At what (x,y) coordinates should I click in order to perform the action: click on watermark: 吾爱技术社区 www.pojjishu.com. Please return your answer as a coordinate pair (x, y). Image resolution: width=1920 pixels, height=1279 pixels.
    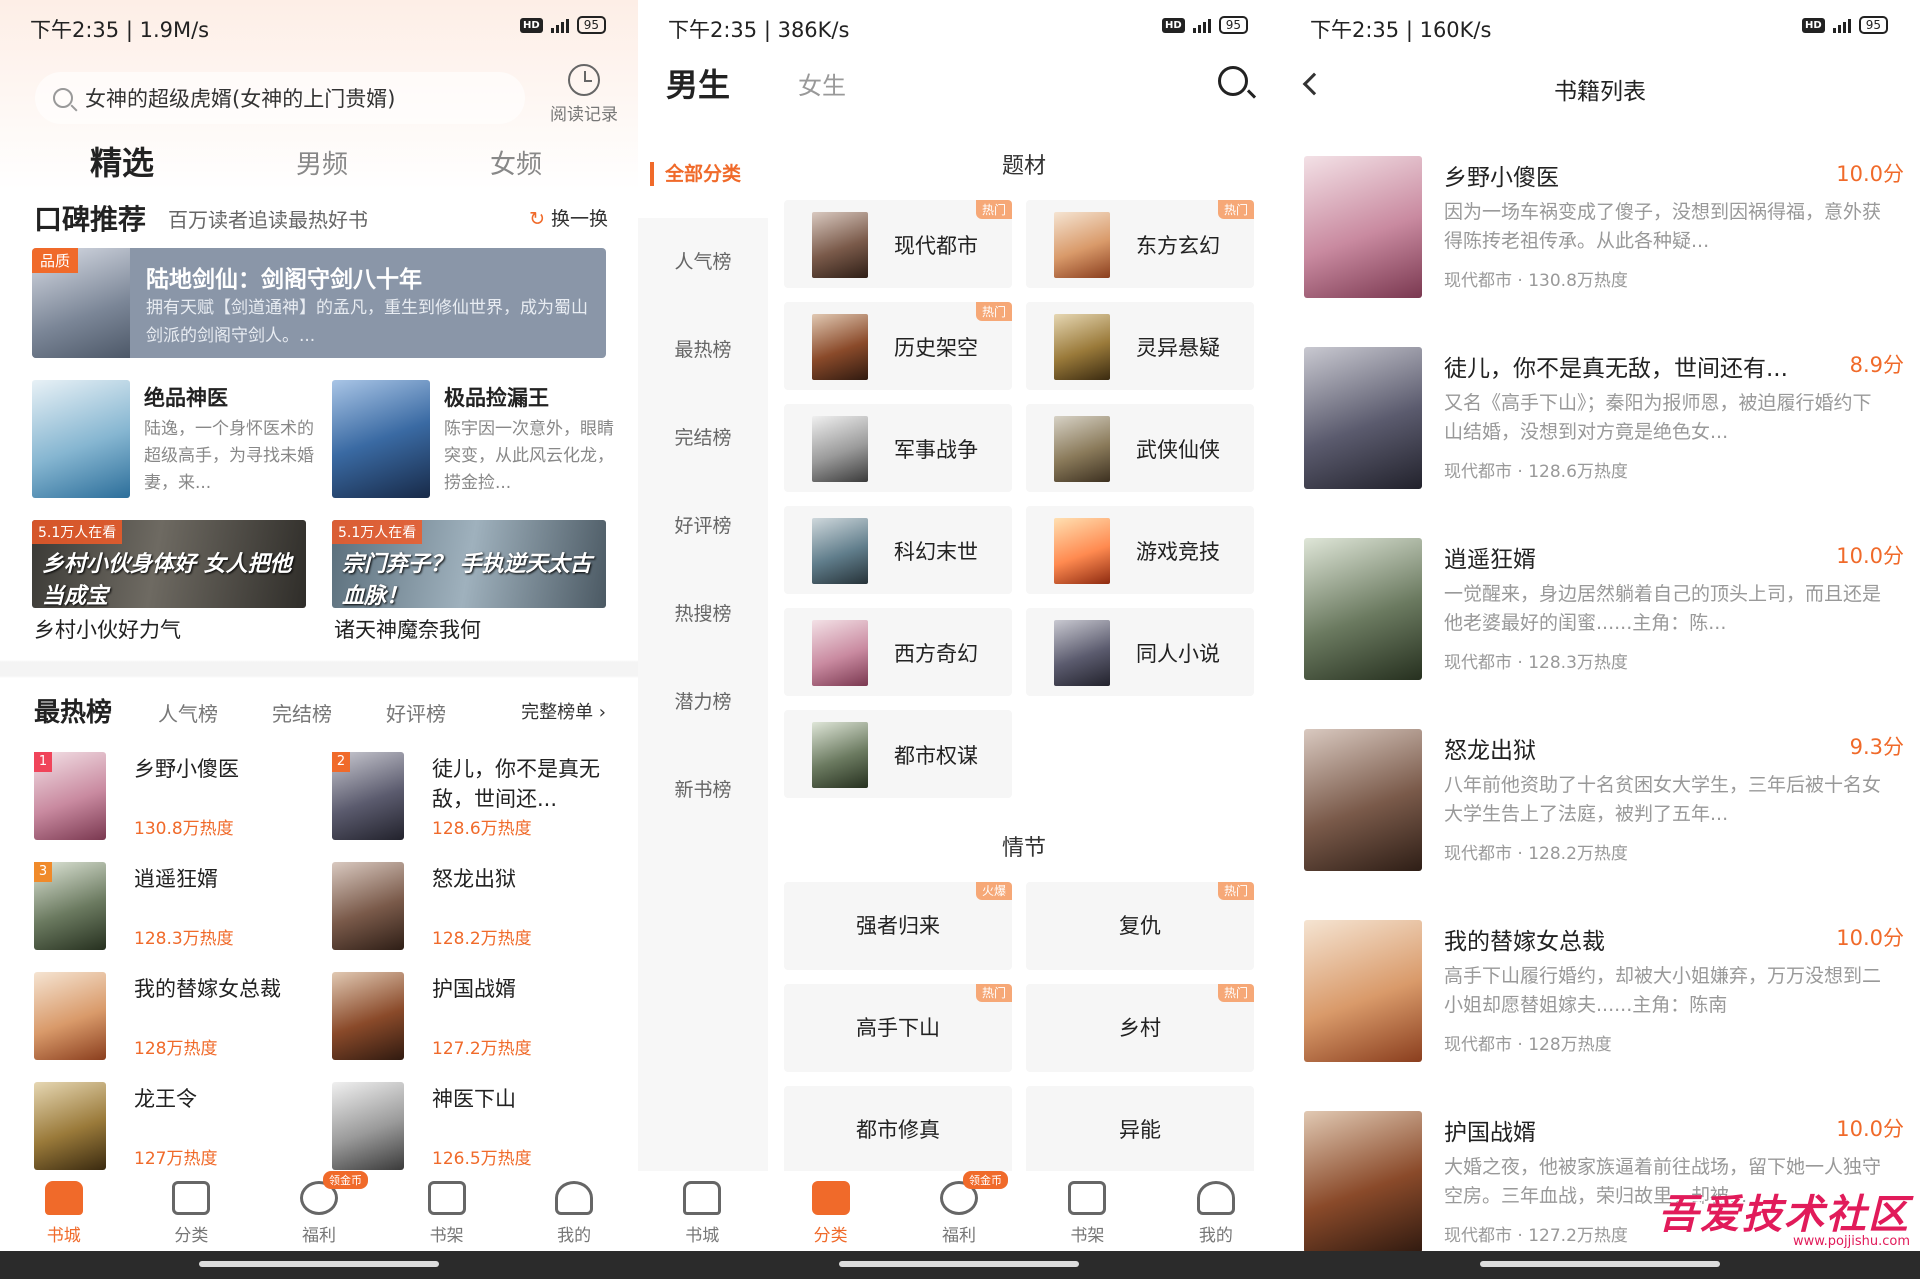
    Looking at the image, I should click on (1784, 1215).